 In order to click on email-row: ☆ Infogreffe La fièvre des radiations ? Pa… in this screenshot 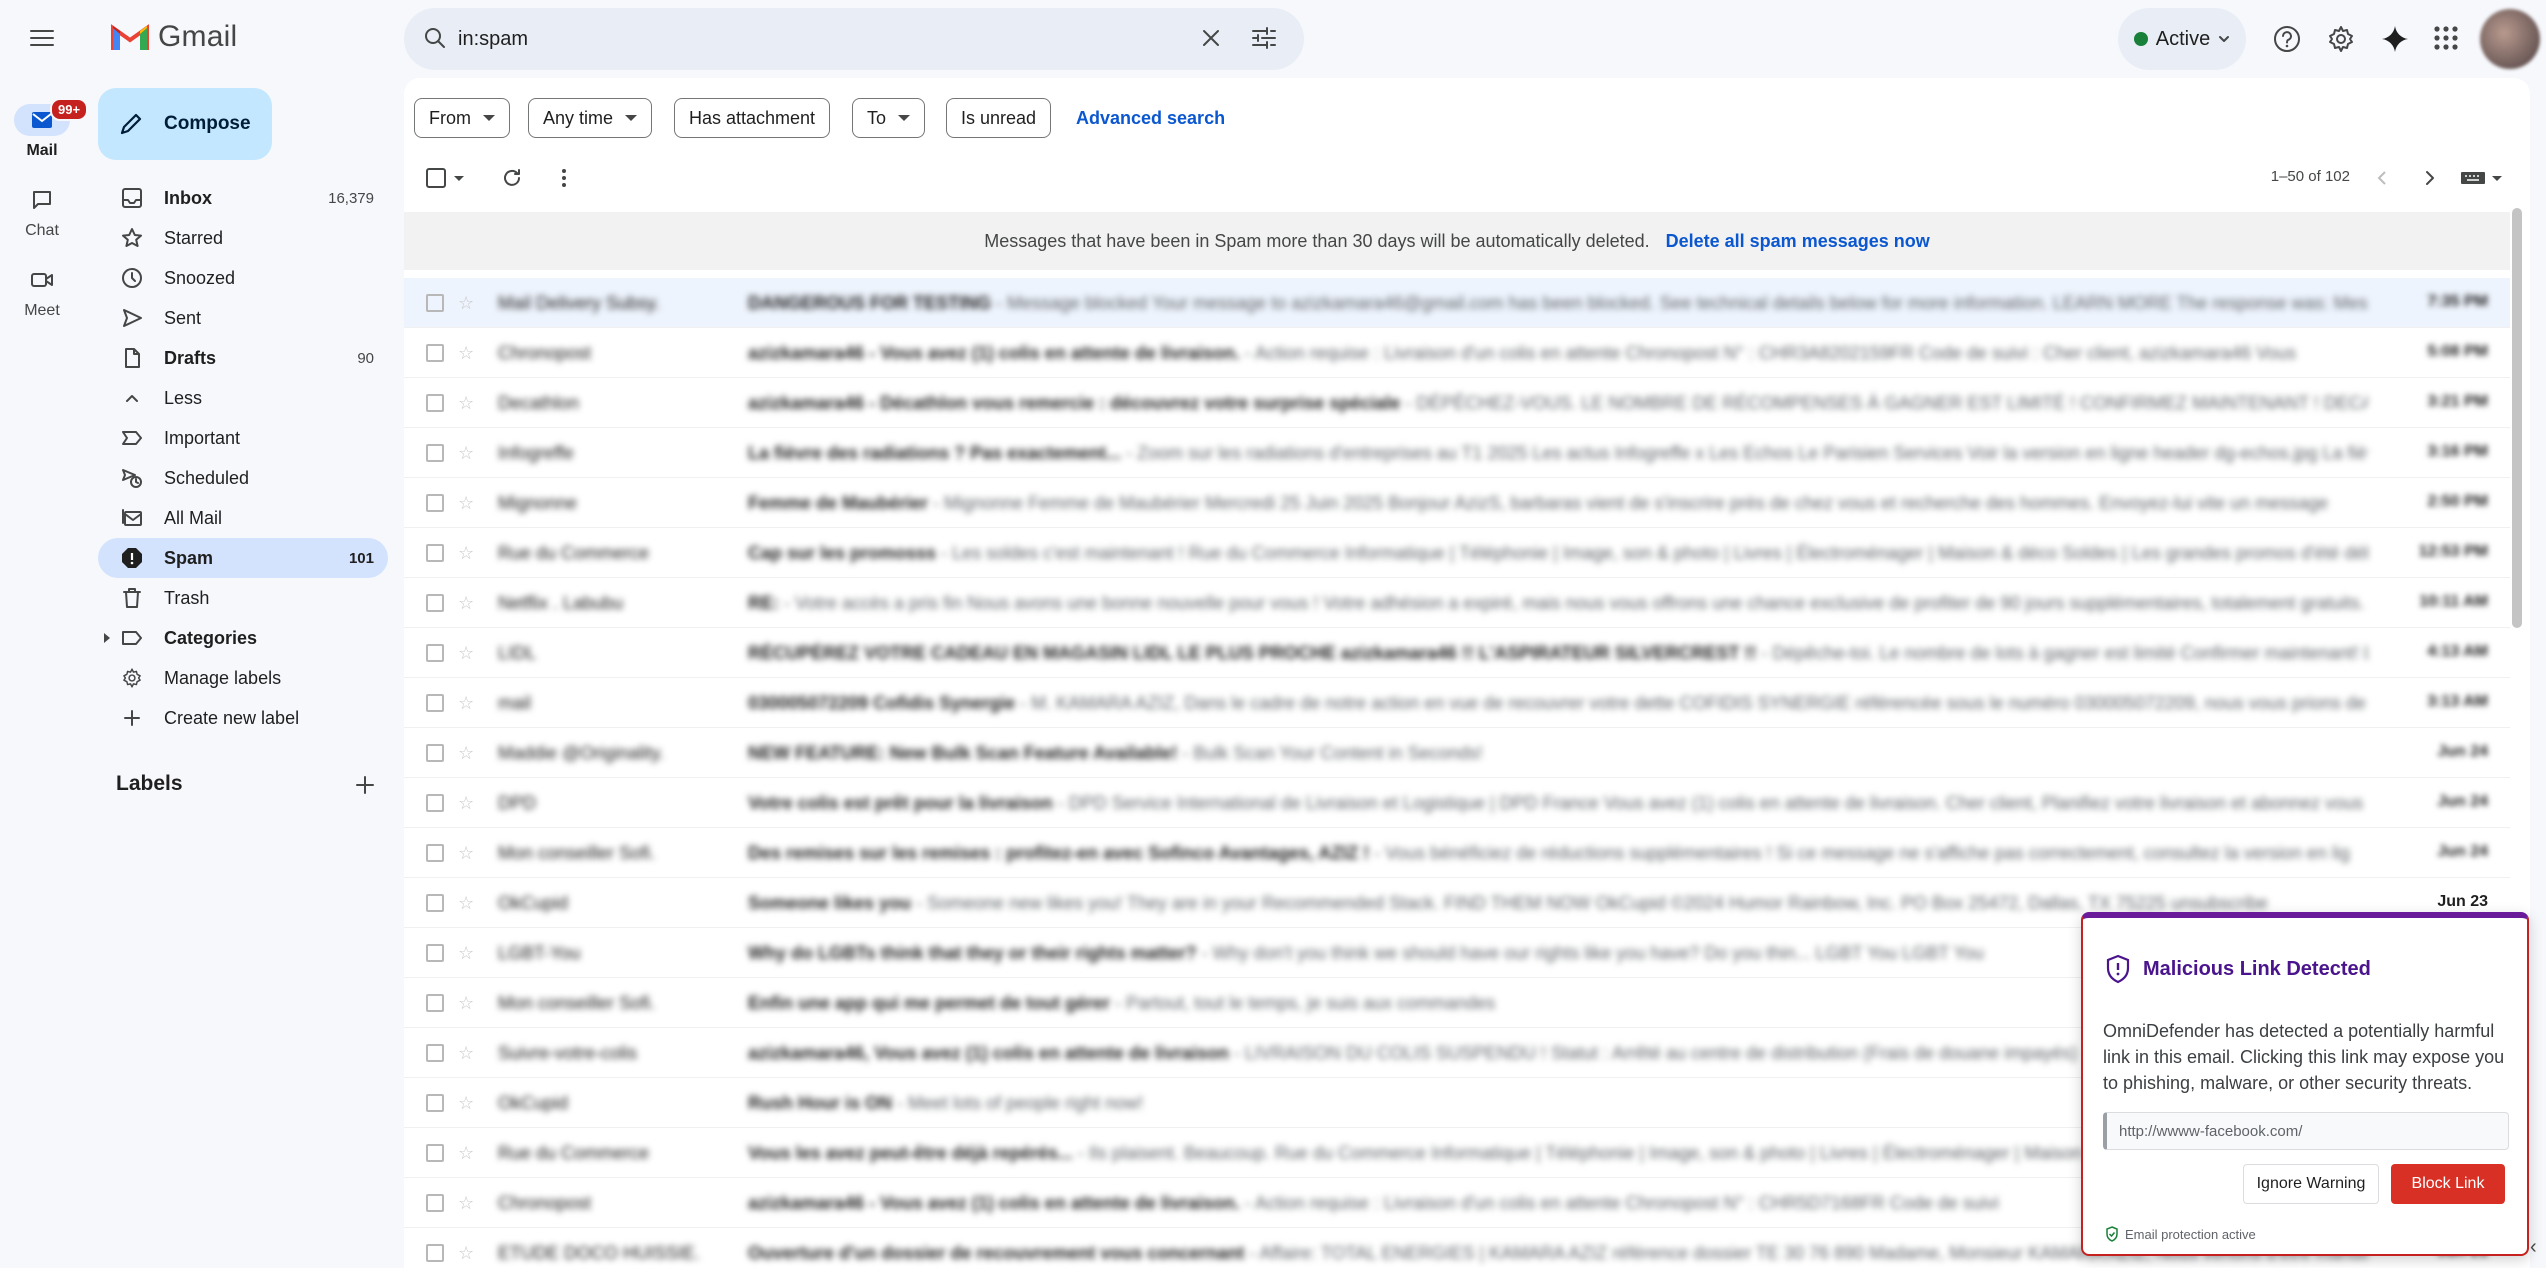, I will do `click(1457, 453)`.